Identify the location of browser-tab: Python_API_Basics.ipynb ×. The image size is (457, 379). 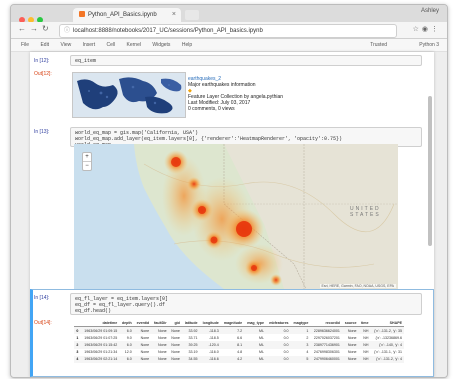
(127, 15).